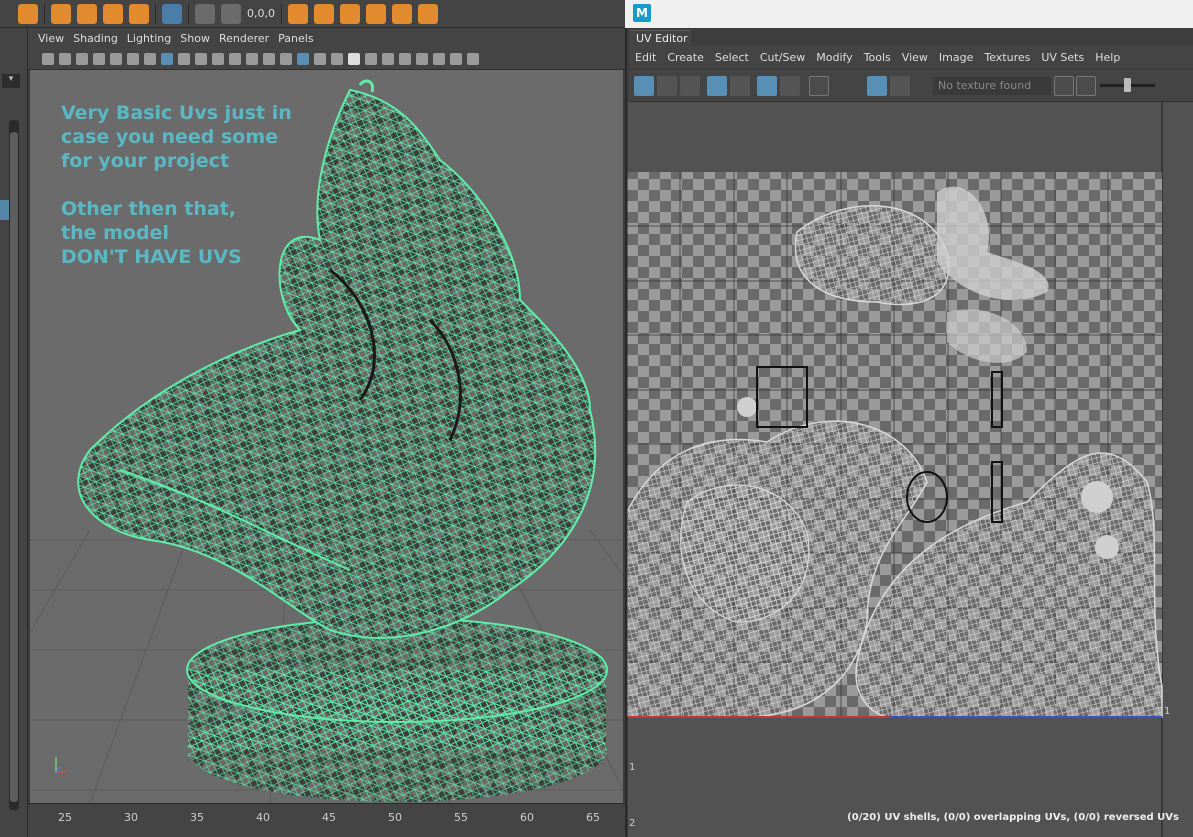 The height and width of the screenshot is (837, 1193). What do you see at coordinates (184, 58) in the screenshot?
I see `film-gate-icon` at bounding box center [184, 58].